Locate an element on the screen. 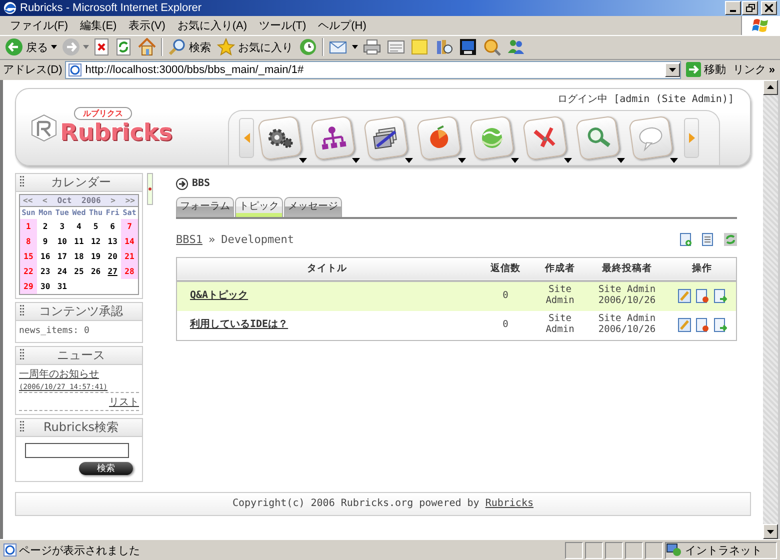  dropdown-button is located at coordinates (672, 69).